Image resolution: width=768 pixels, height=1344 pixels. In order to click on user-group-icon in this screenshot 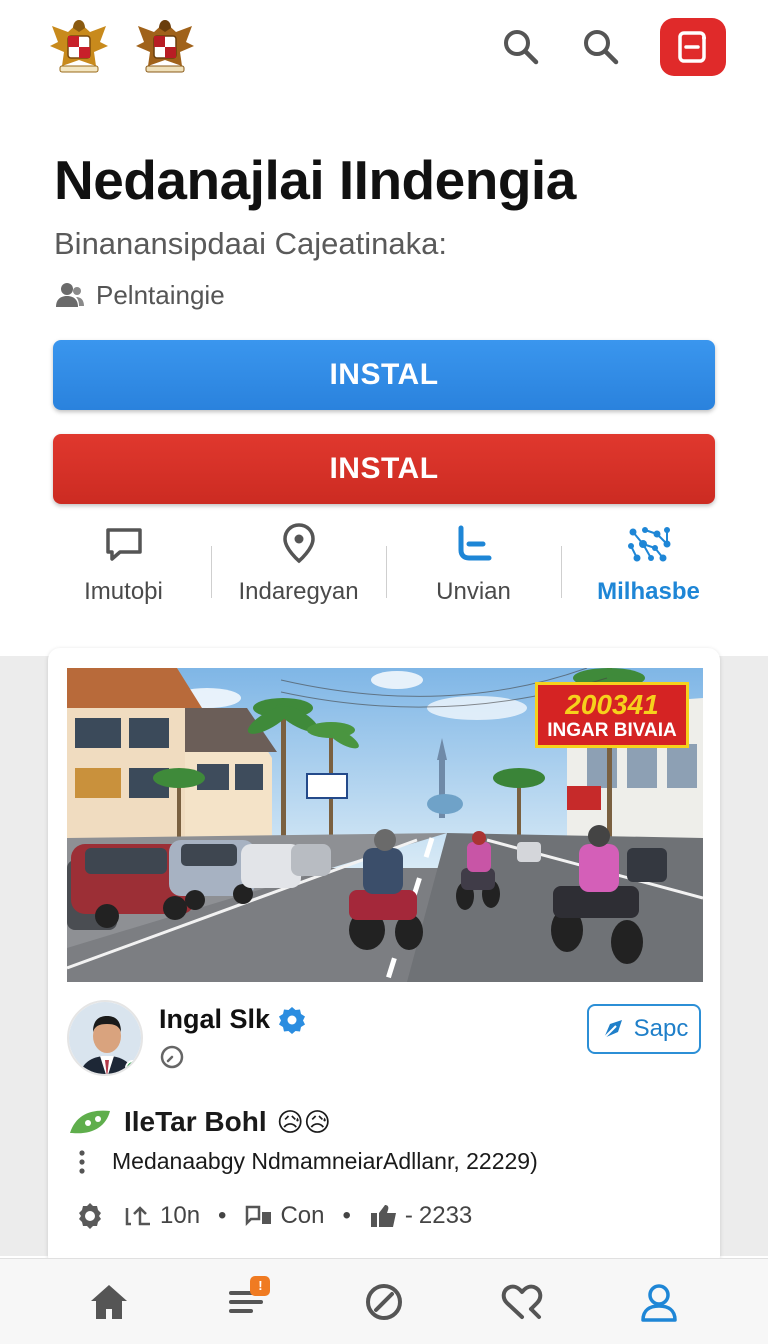, I will do `click(70, 295)`.